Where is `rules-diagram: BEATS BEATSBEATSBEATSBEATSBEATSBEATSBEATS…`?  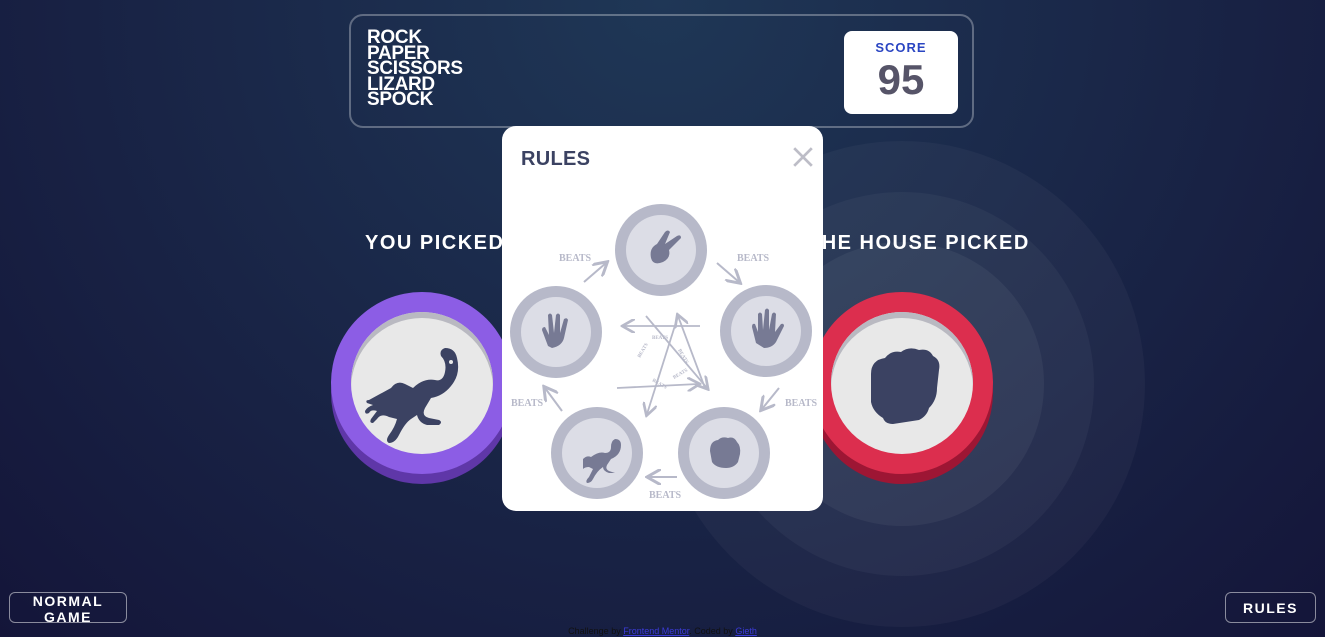 rules-diagram: BEATS BEATSBEATSBEATSBEATSBEATSBEATSBEATS… is located at coordinates (663, 352).